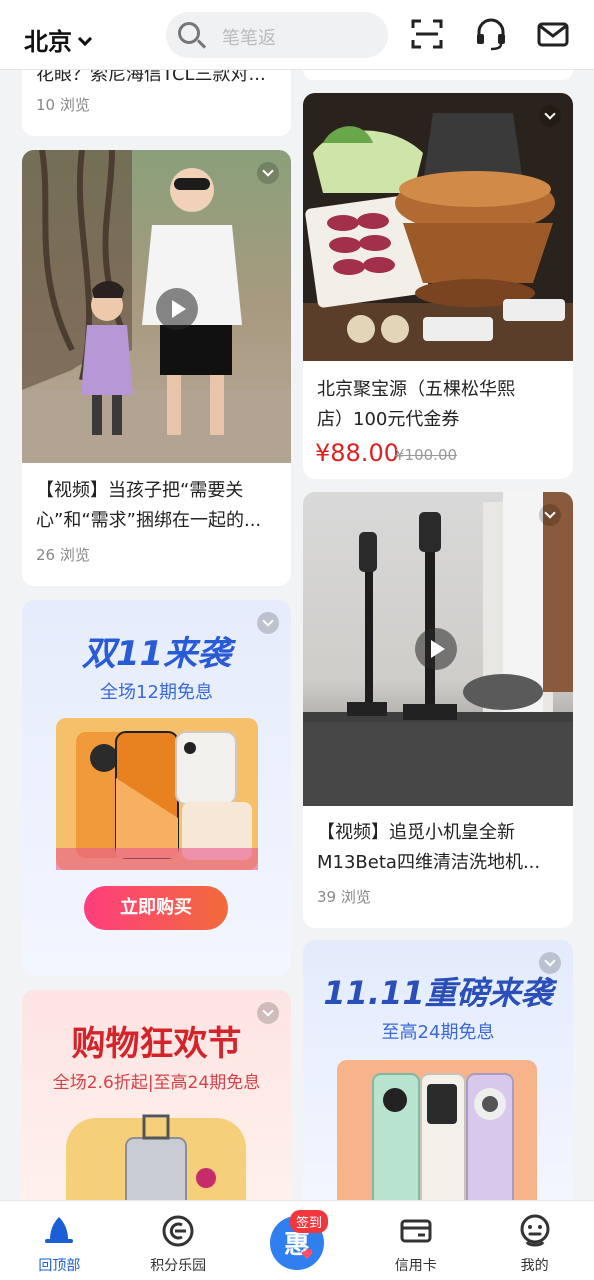 This screenshot has height=1280, width=594. I want to click on card-title-line1: 【视频】追觅小机皇全新, so click(416, 832).